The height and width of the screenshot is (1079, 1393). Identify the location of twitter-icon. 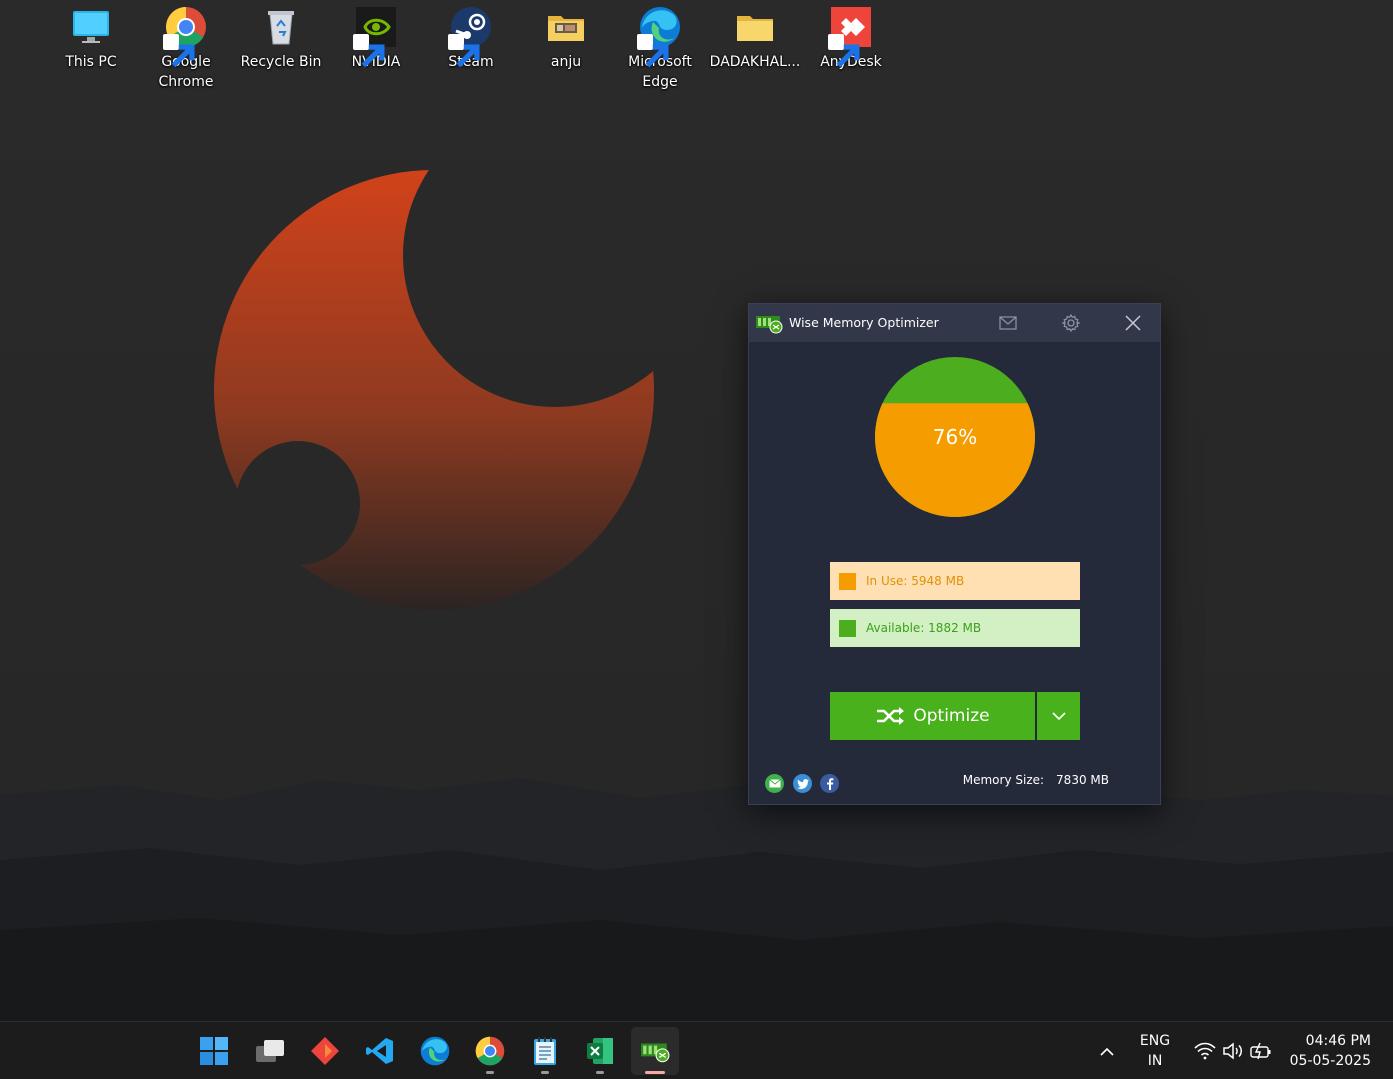
(802, 783).